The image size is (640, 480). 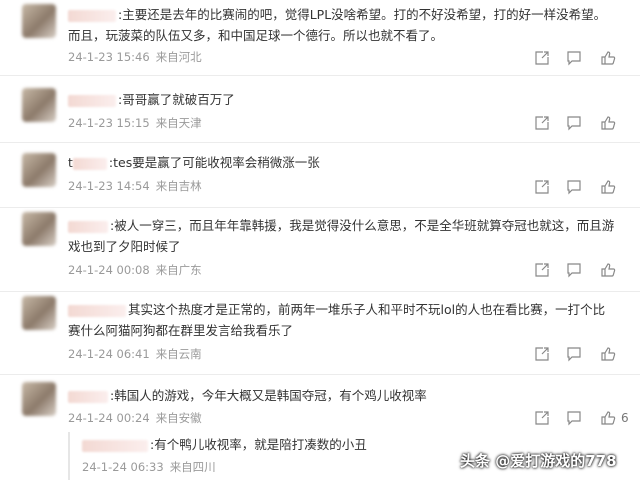 I want to click on comment-date: 24-1-23 14:54, so click(x=109, y=186).